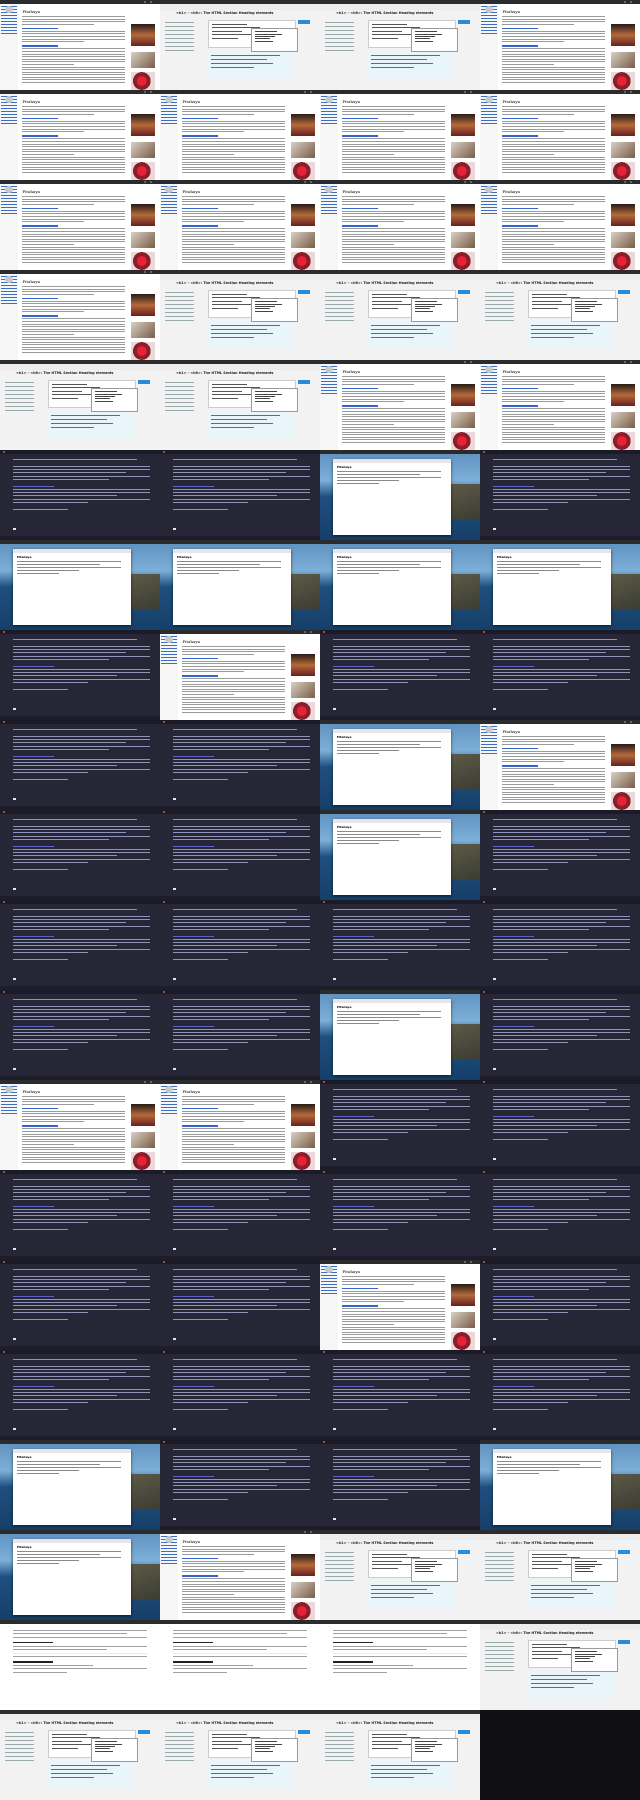 This screenshot has width=640, height=1800. Describe the element at coordinates (72, 1577) in the screenshot. I see `notes-window: Pitahaya` at that location.